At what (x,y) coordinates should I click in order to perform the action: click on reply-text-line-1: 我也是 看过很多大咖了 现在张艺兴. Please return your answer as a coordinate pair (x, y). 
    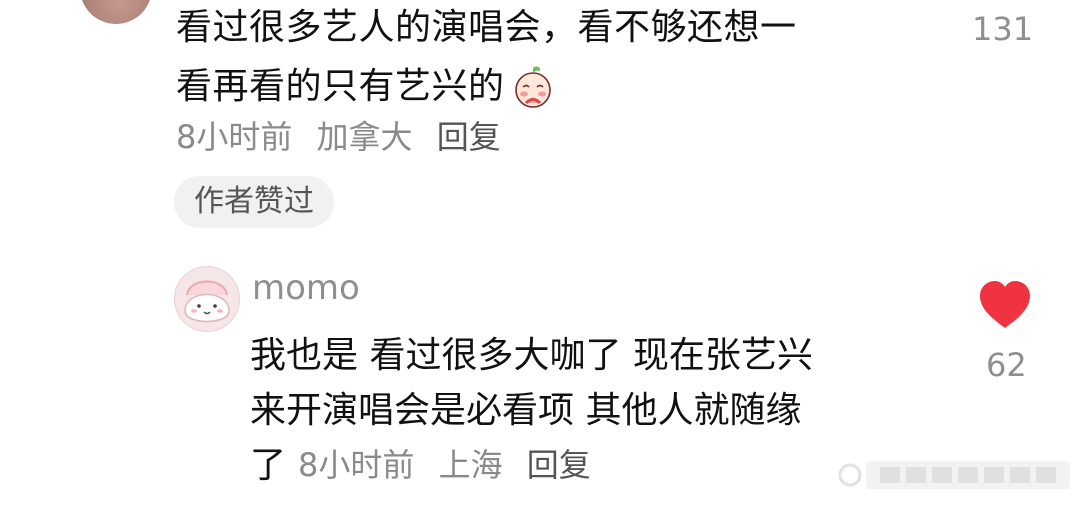
    Looking at the image, I should click on (531, 355).